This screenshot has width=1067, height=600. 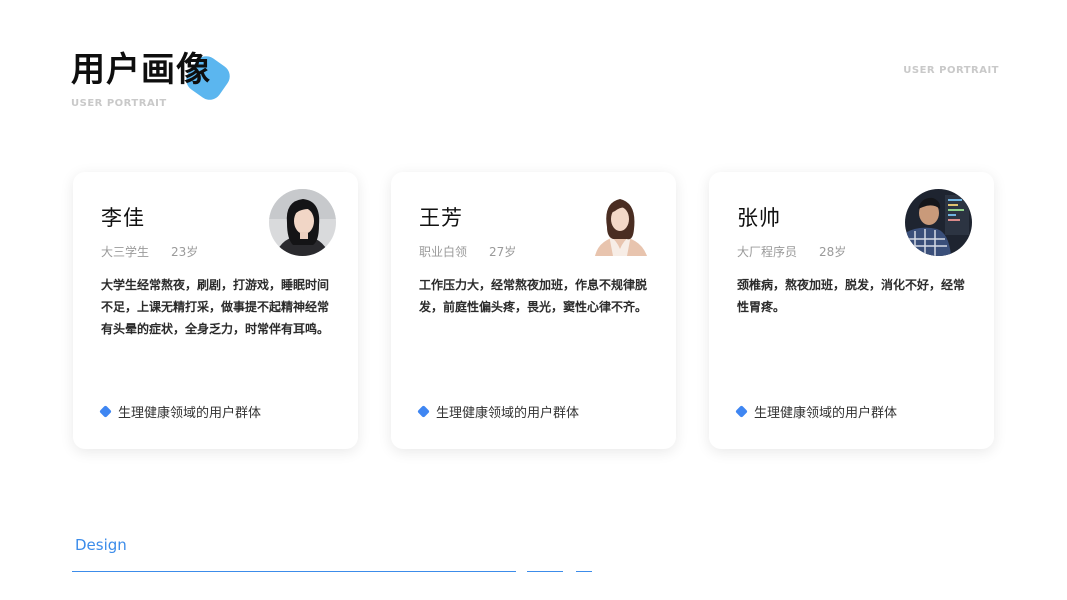 I want to click on corner-label: USER PORTRAIT, so click(x=951, y=70).